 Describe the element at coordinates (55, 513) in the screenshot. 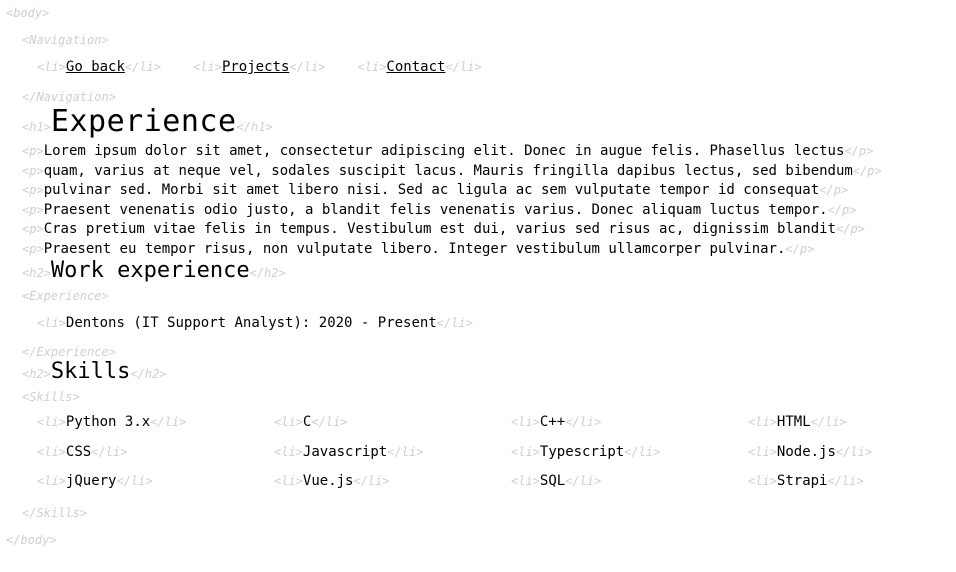

I see `skills-close-tag: </Skills>` at that location.